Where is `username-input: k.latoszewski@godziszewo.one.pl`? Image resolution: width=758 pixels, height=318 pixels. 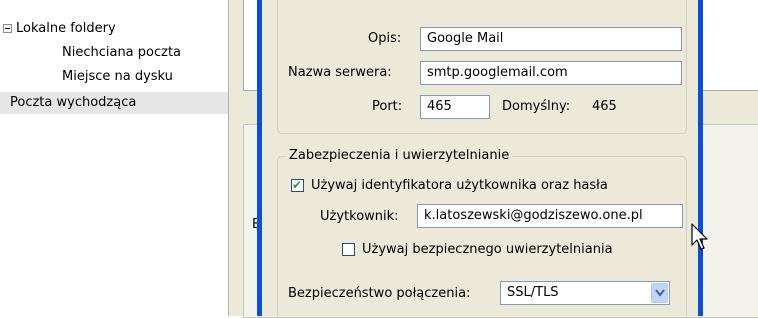
username-input: k.latoszewski@godziszewo.one.pl is located at coordinates (550, 216).